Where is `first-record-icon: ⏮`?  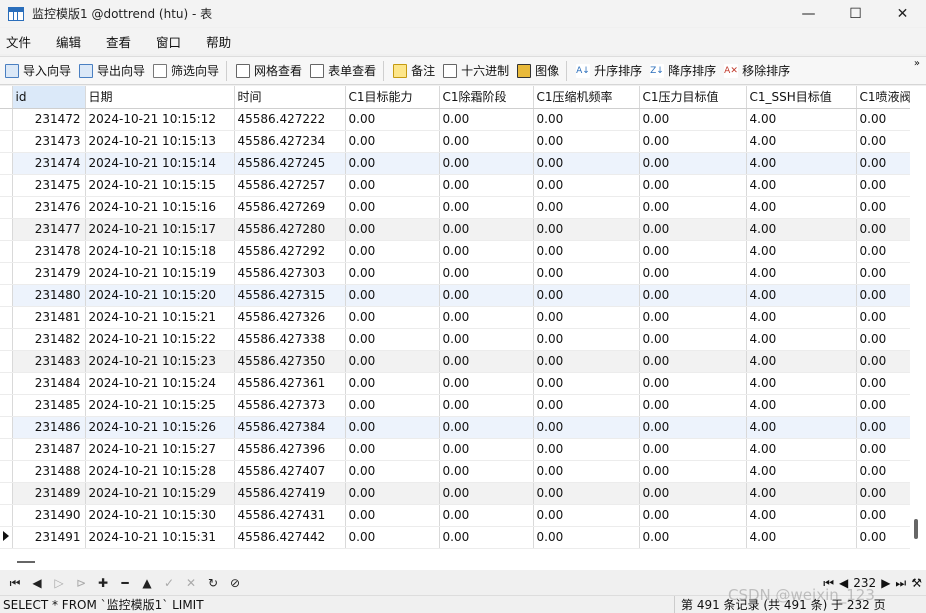 first-record-icon: ⏮ is located at coordinates (15, 583).